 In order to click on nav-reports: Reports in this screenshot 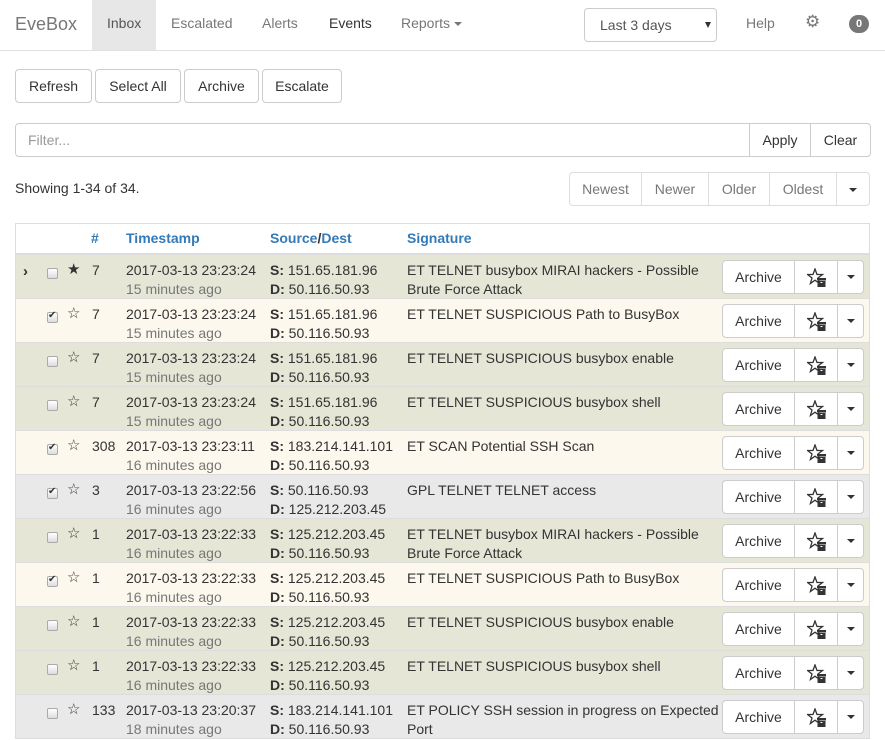, I will do `click(431, 25)`.